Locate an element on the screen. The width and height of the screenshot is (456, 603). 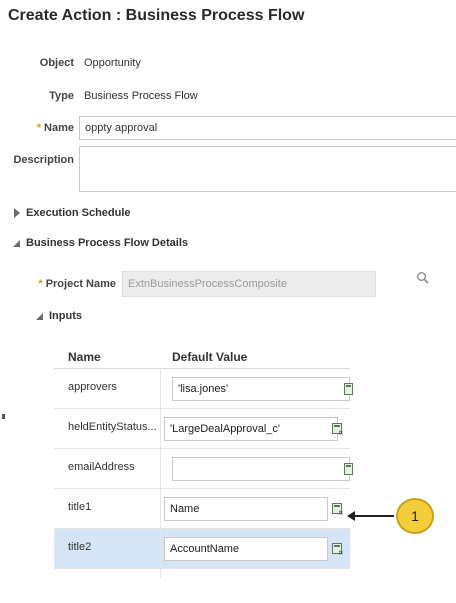
name-label: Name is located at coordinates (59, 128).